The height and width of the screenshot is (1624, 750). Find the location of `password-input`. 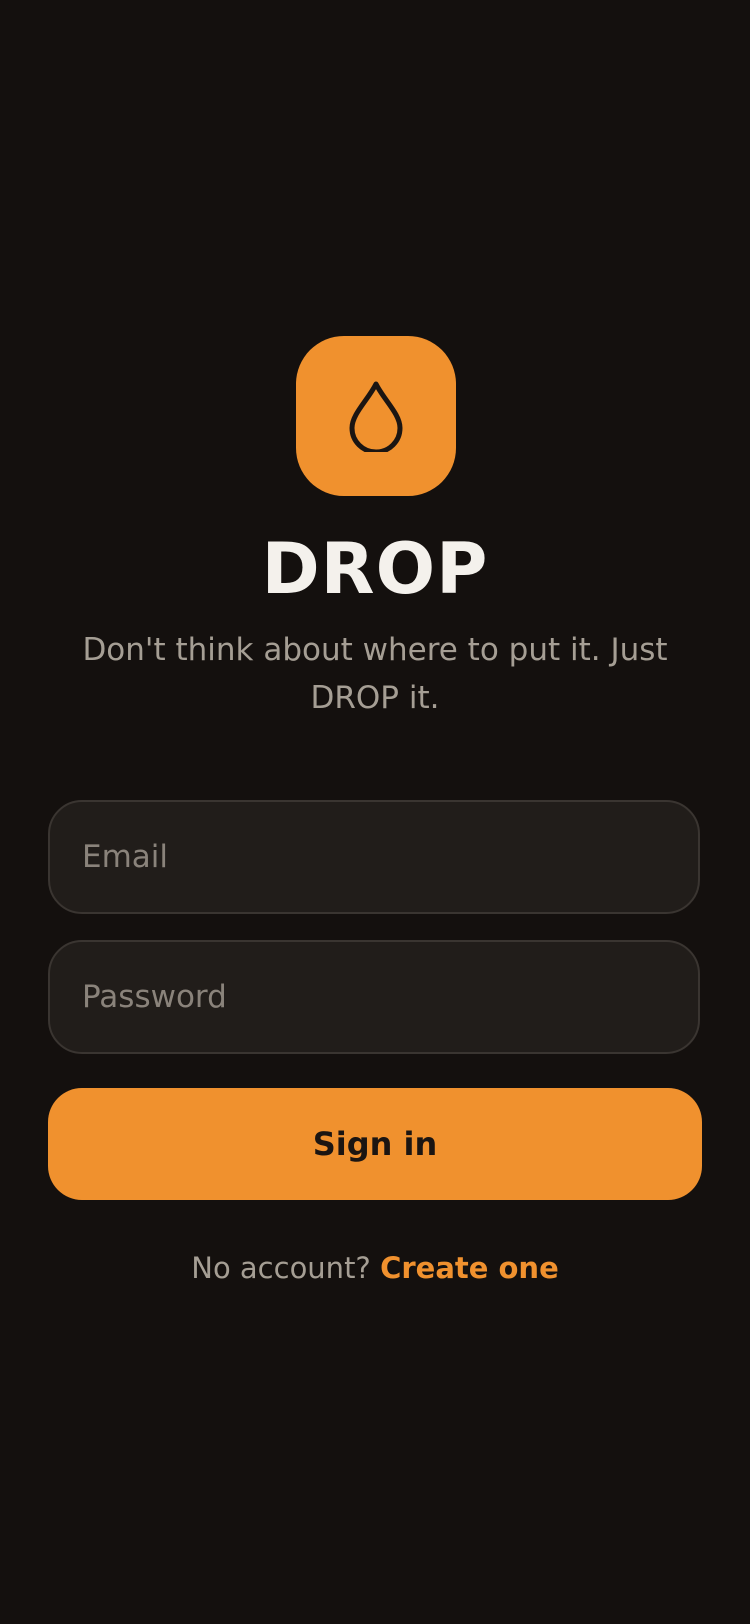

password-input is located at coordinates (390, 997).